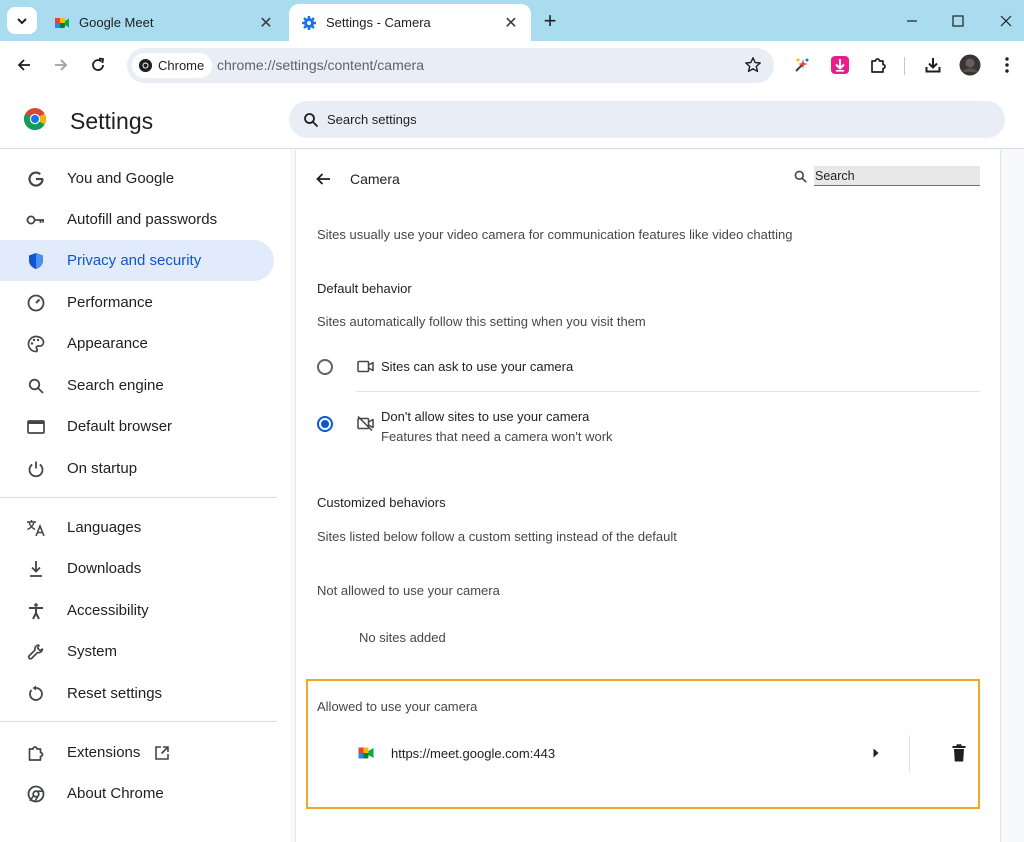  Describe the element at coordinates (110, 302) in the screenshot. I see `sidebar-item-label: Performance` at that location.